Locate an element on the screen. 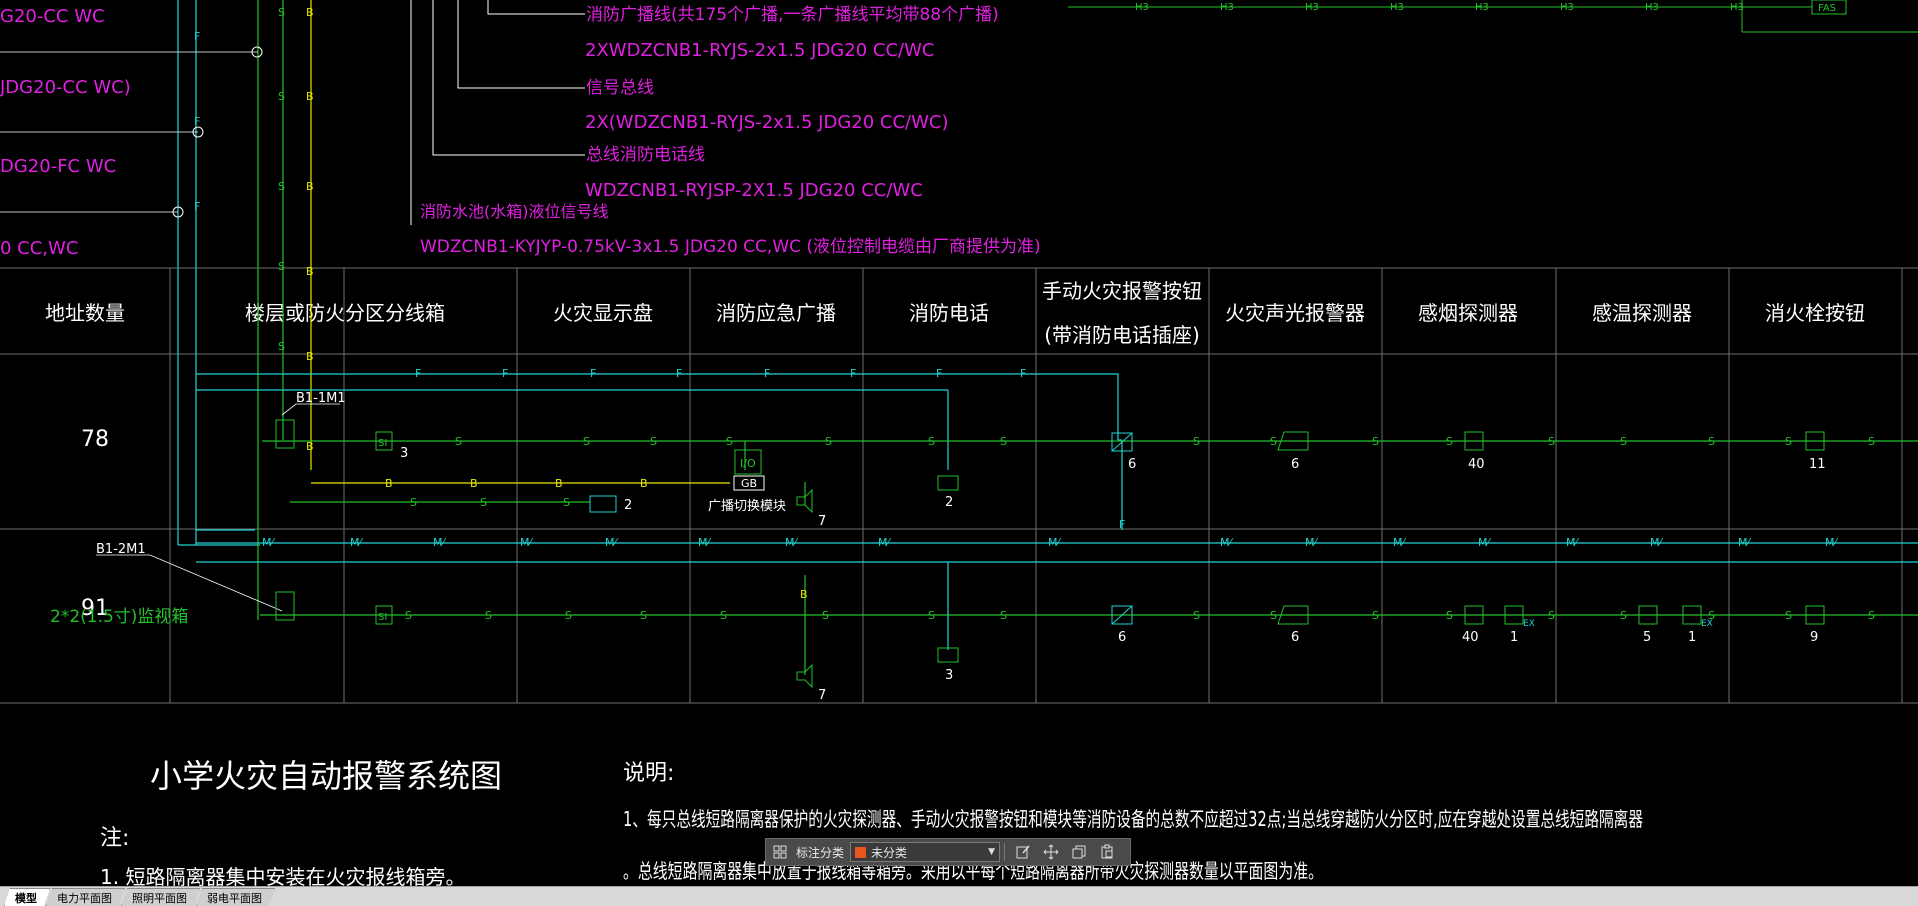 The height and width of the screenshot is (906, 1918). tab-power-plan: 电力平面图 is located at coordinates (85, 897).